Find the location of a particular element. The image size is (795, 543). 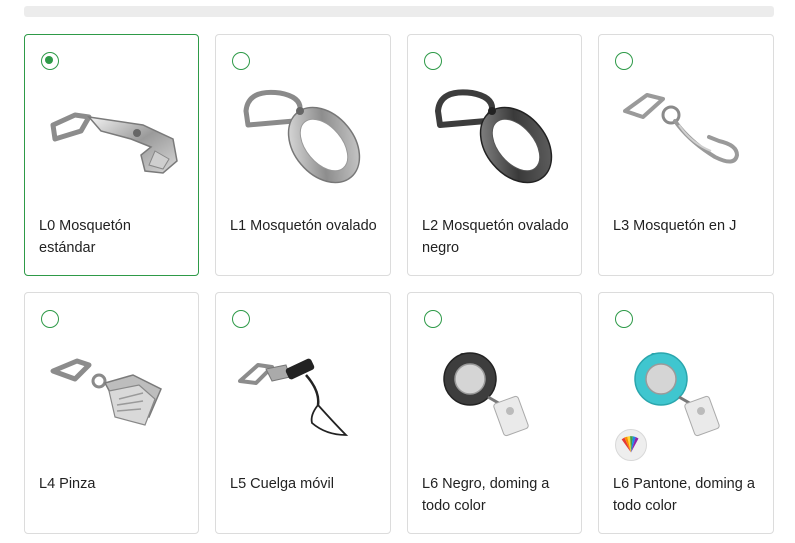

black-oval-carabiner-icon is located at coordinates (494, 136).